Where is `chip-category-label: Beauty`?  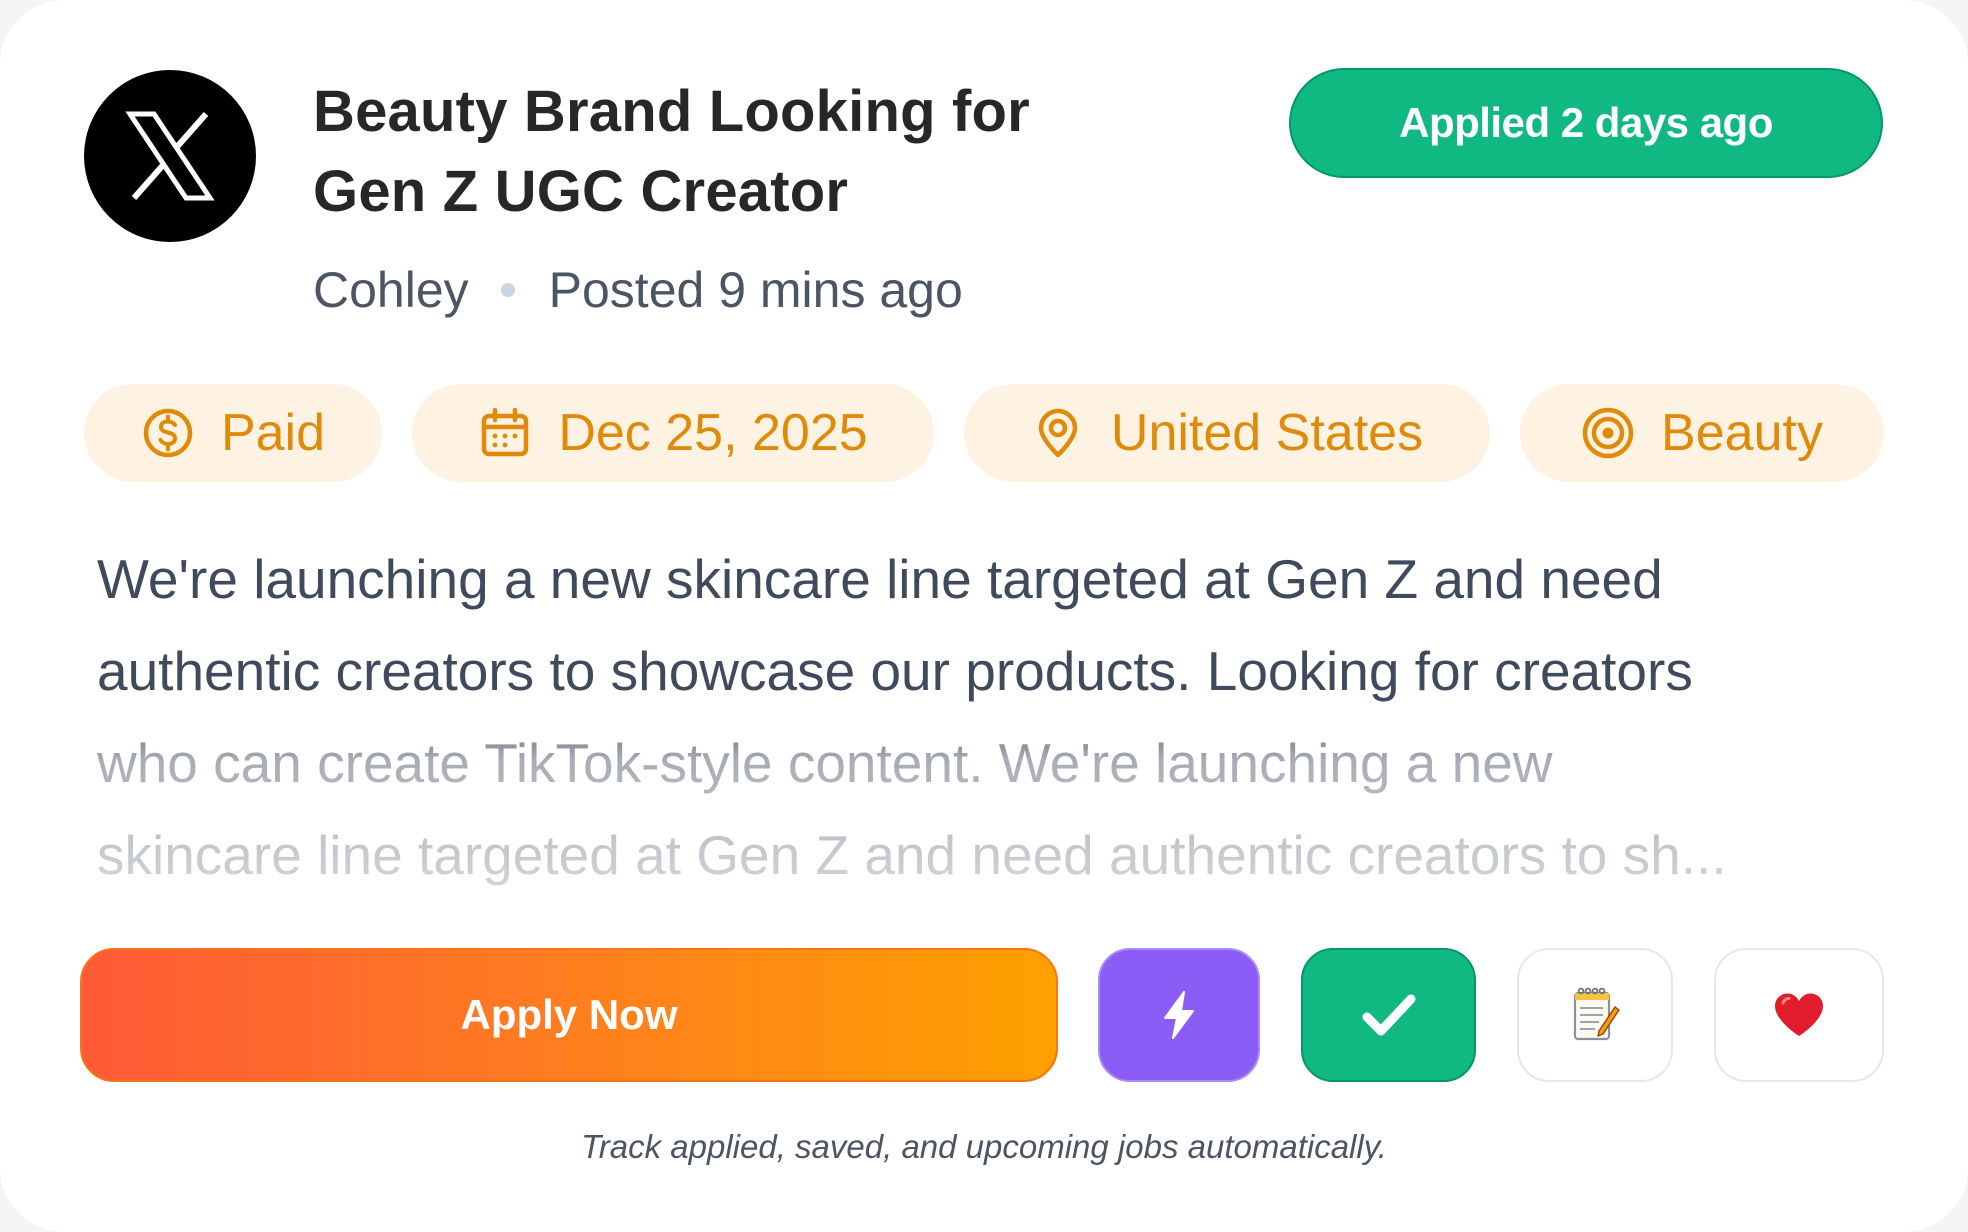
chip-category-label: Beauty is located at coordinates (1742, 433).